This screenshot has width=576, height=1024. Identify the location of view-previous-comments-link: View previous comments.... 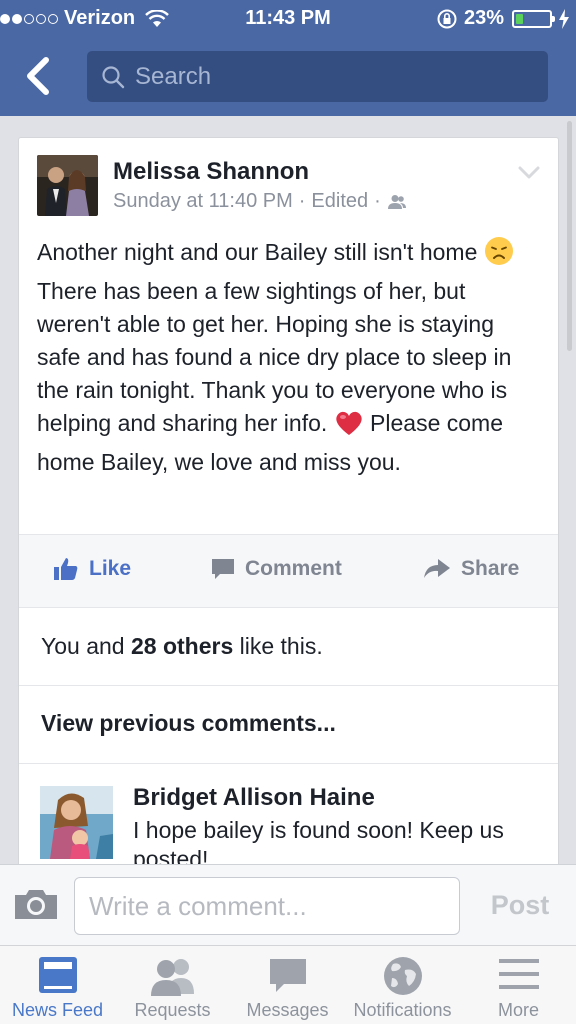
(188, 723).